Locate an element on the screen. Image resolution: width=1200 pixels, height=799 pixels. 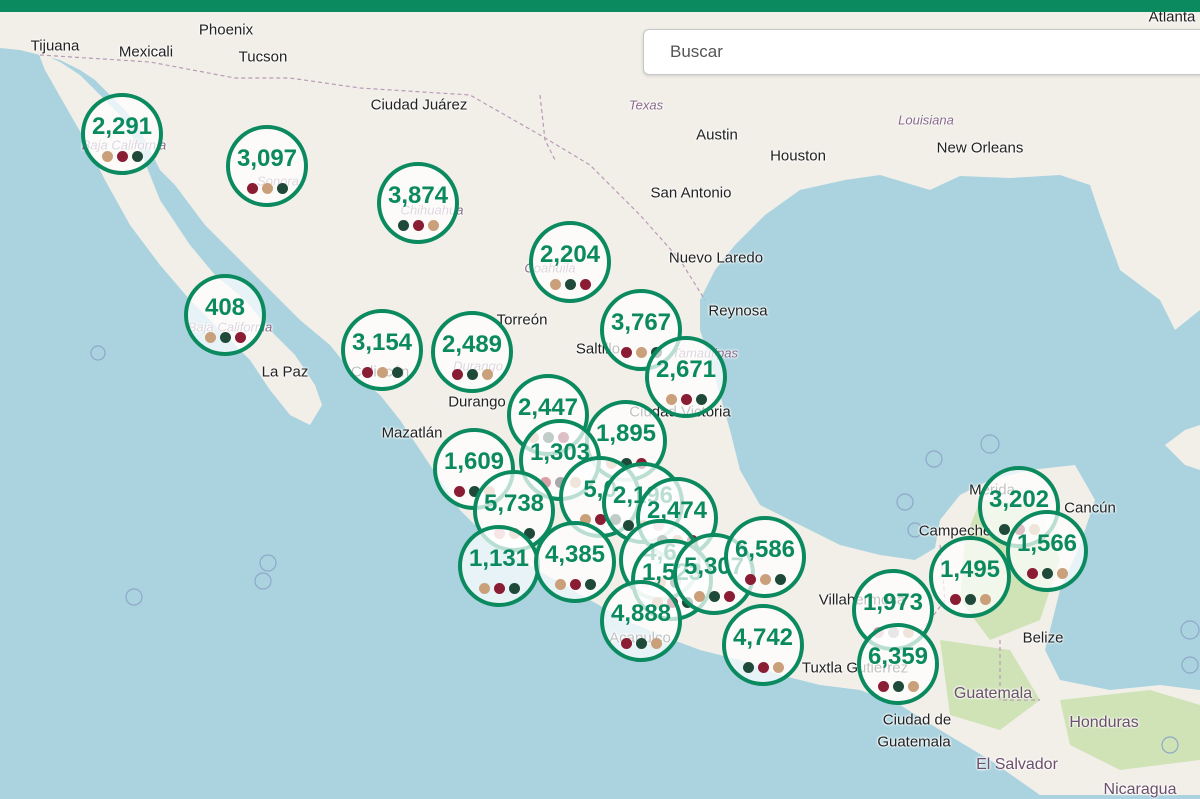
place-label-mazatlan: Mazatlán is located at coordinates (412, 433).